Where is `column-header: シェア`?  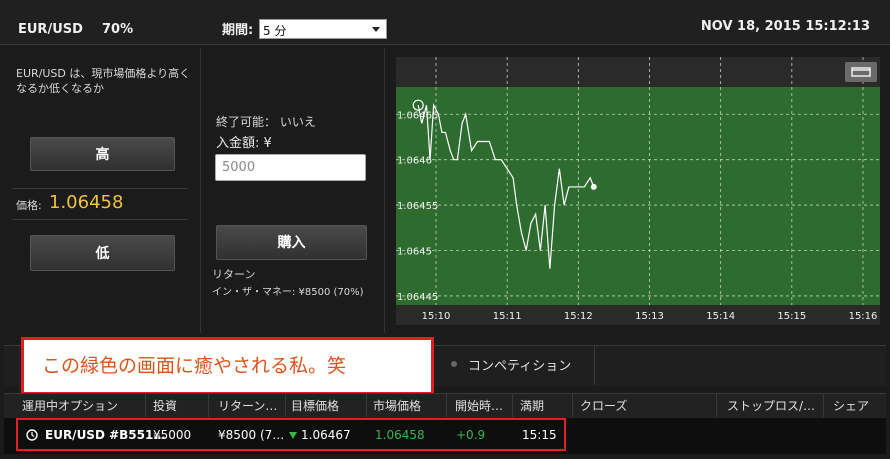
column-header: シェア is located at coordinates (851, 405).